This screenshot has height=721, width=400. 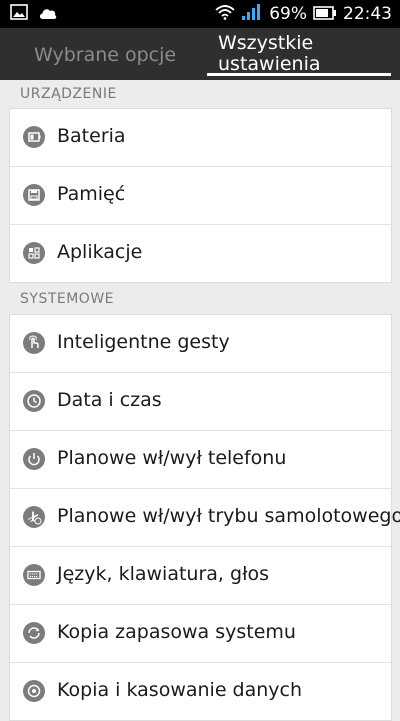 I want to click on settings-item-label: Język, klawiatura, głos, so click(x=163, y=574).